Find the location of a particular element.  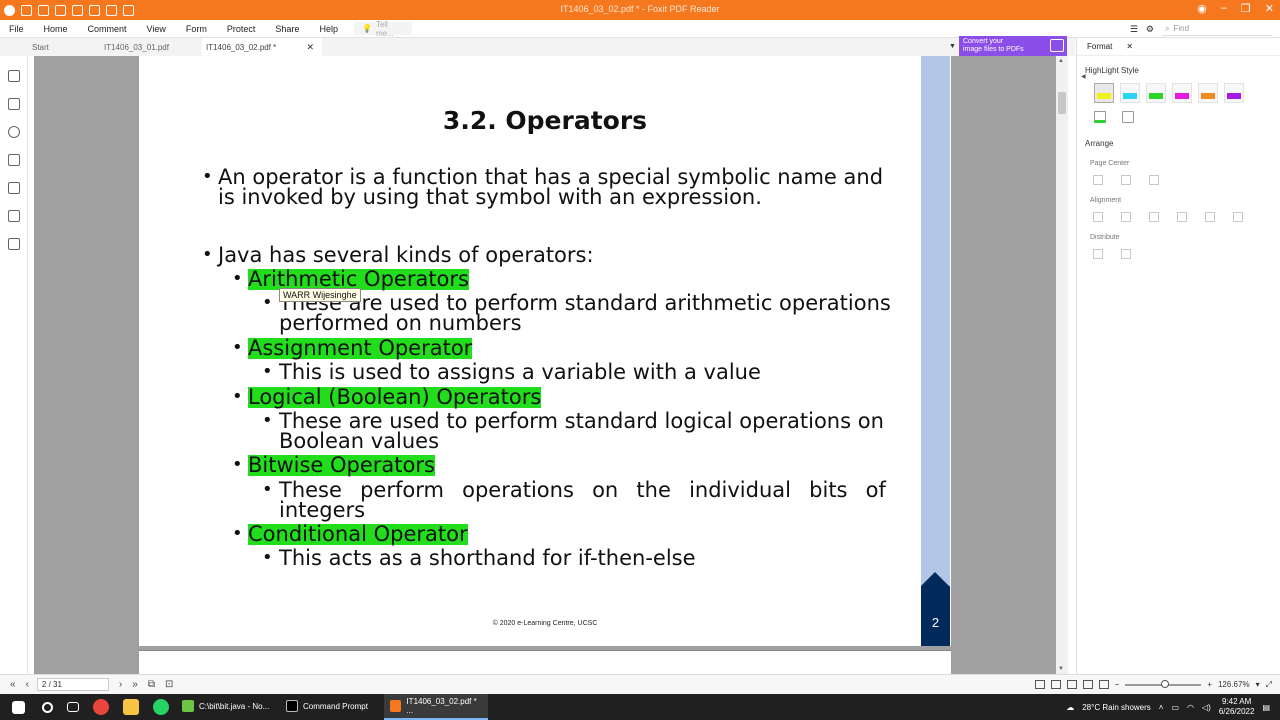

page-view-icon: ⧉ is located at coordinates (151, 684).